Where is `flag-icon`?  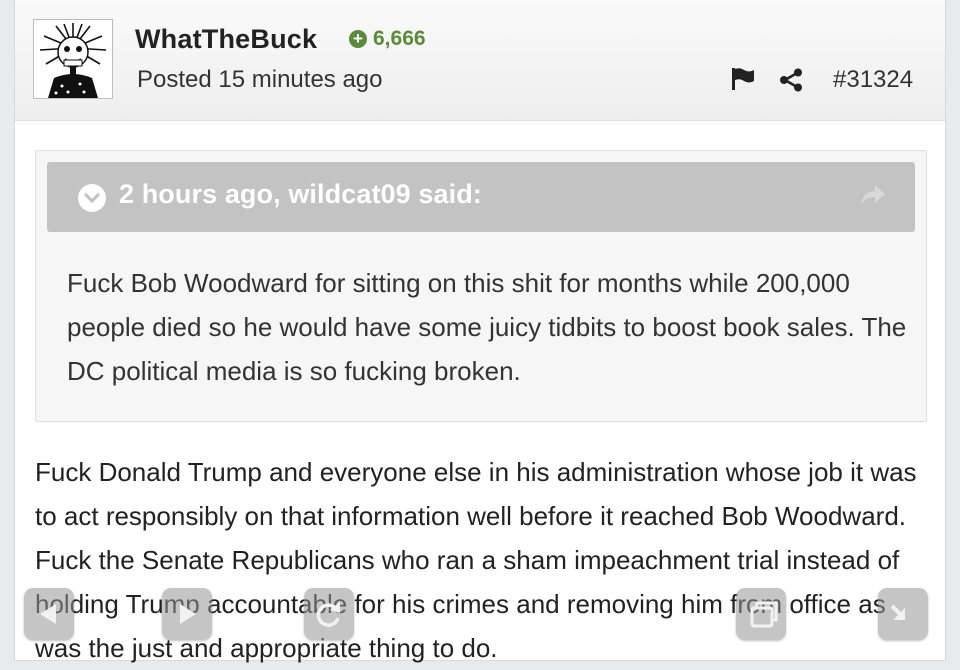 flag-icon is located at coordinates (743, 81).